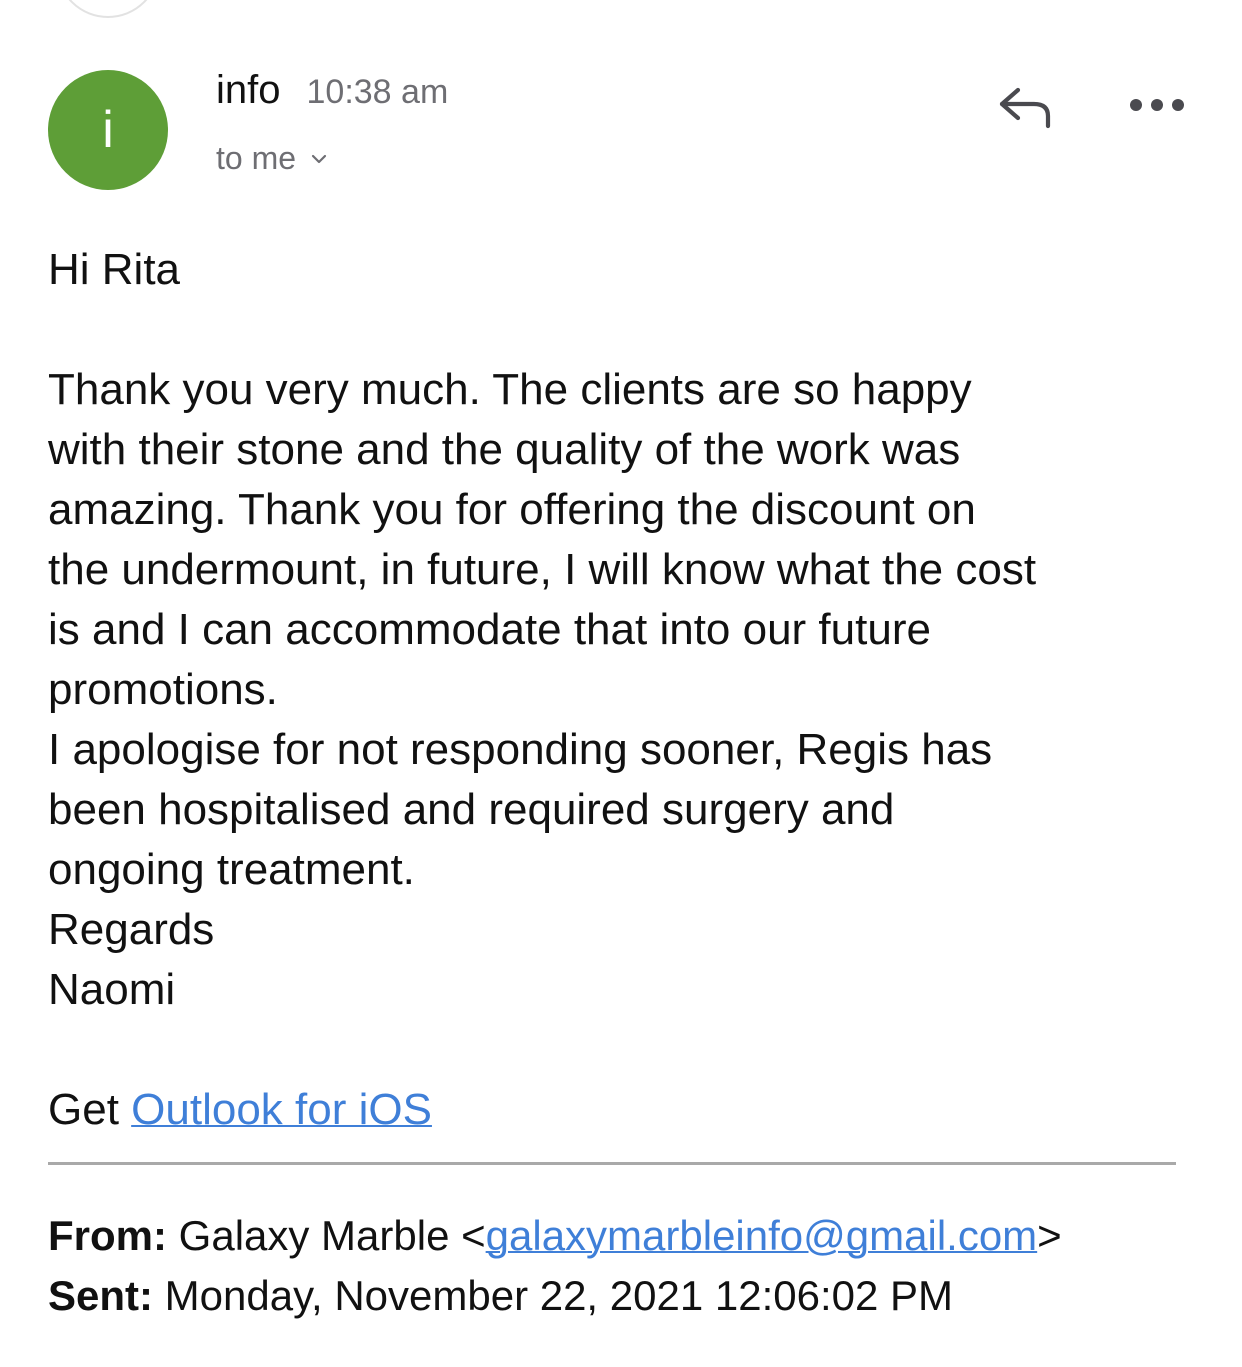 The image size is (1242, 1367). I want to click on from-suffix: >, so click(1049, 1235).